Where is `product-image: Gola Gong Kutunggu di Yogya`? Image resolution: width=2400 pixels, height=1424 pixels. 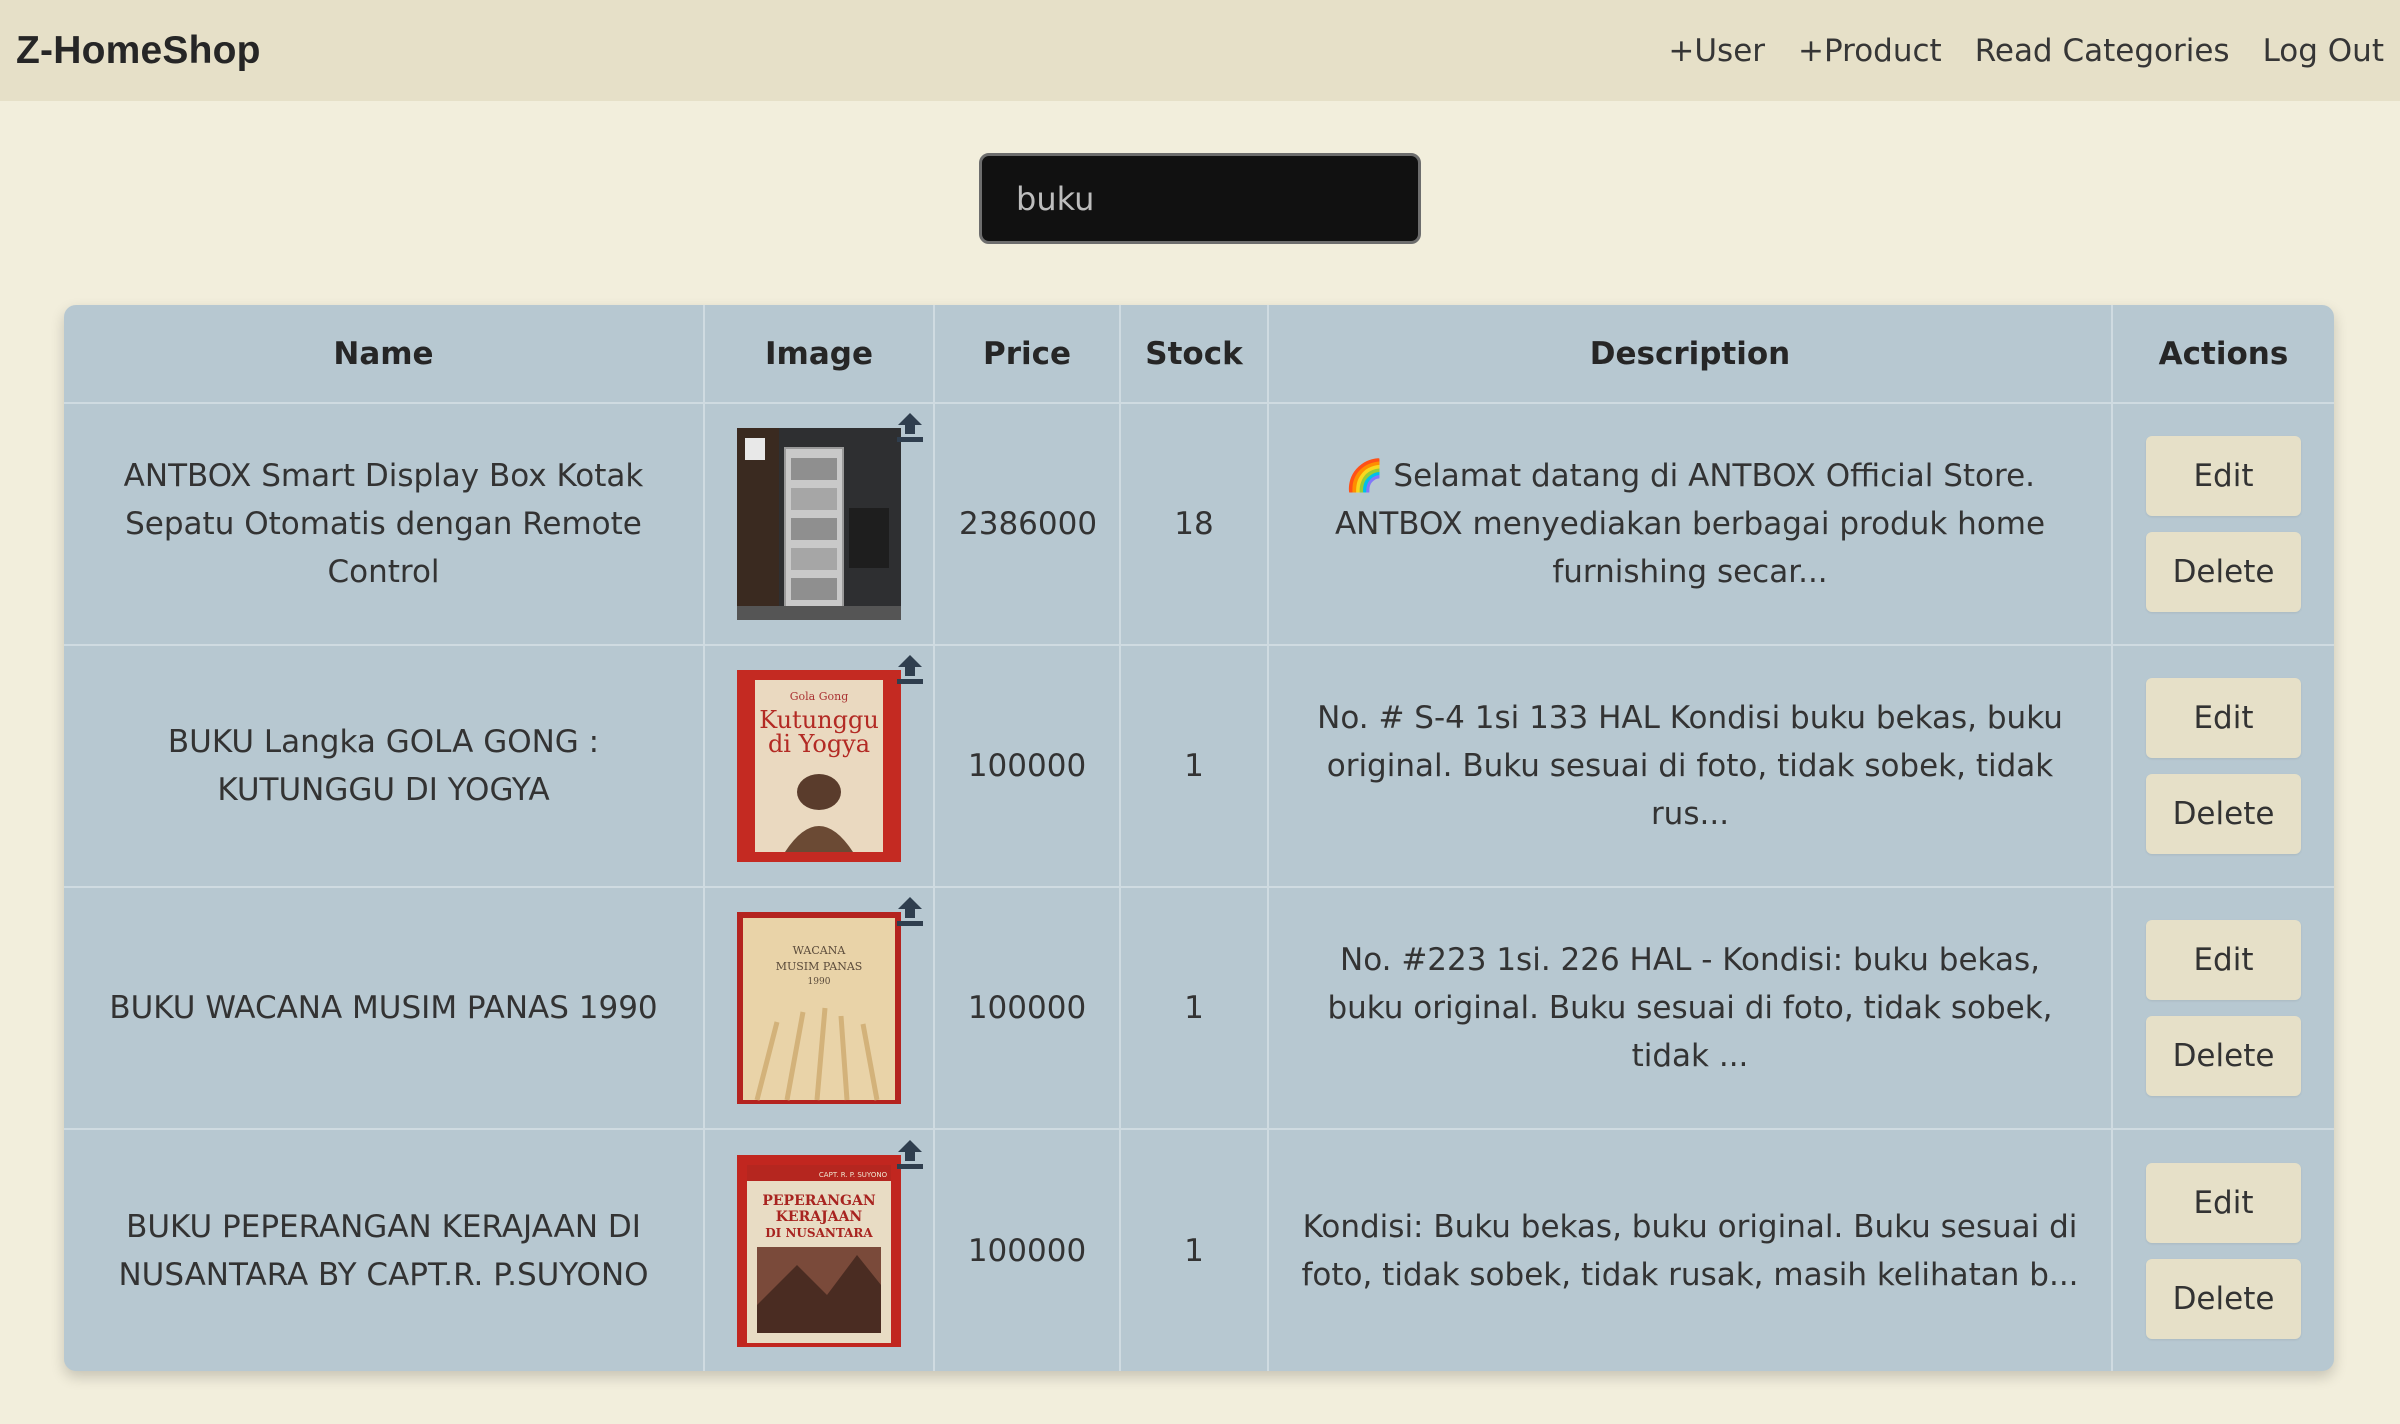
product-image: Gola Gong Kutunggu di Yogya is located at coordinates (830, 758).